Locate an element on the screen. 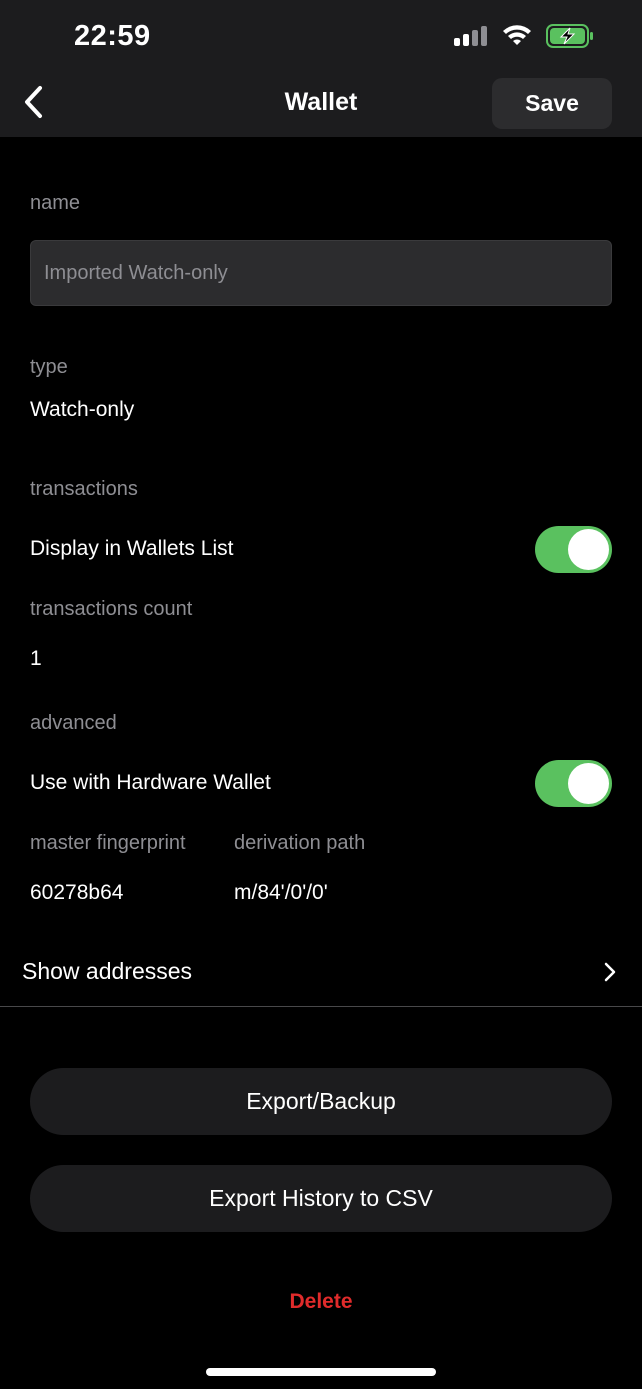 The height and width of the screenshot is (1389, 642). type-value: Watch-only is located at coordinates (82, 409).